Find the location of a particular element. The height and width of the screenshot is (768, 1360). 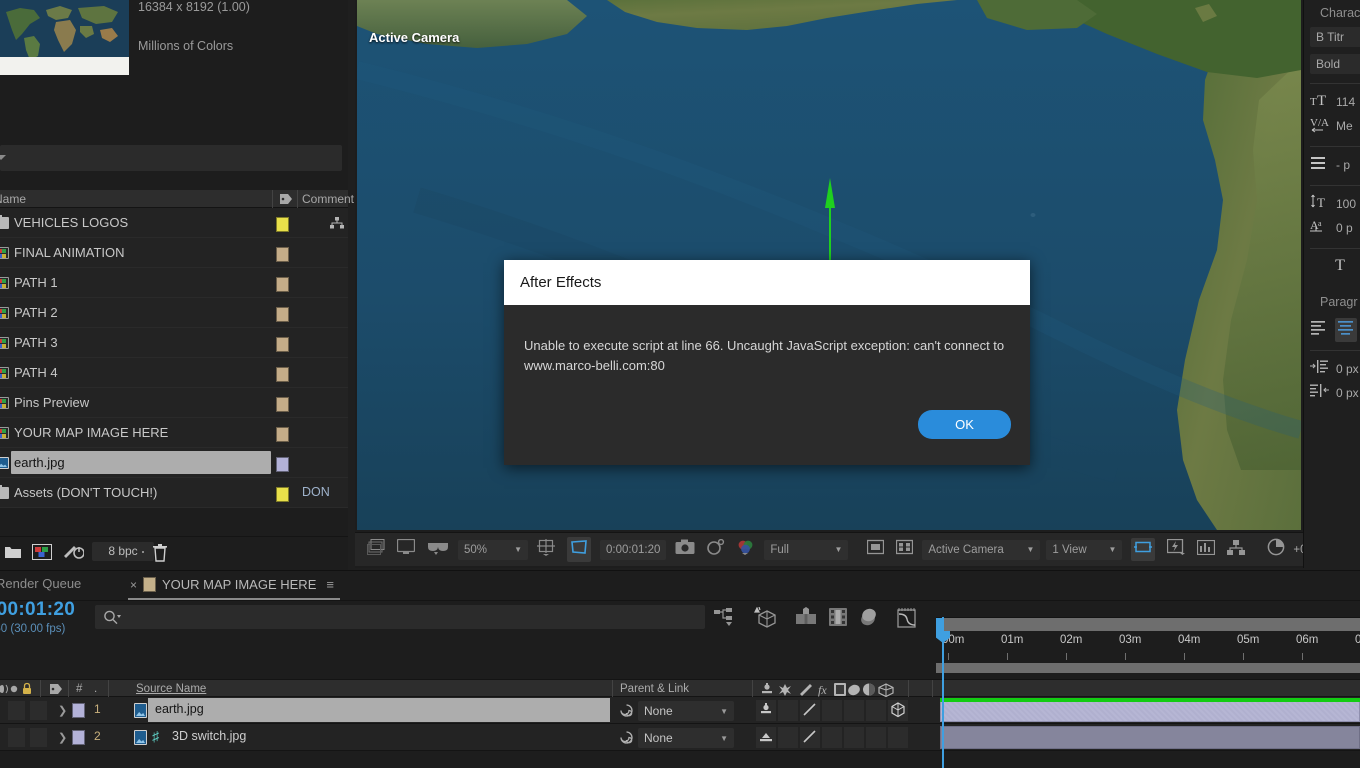

graph-editor-icon is located at coordinates (907, 620).